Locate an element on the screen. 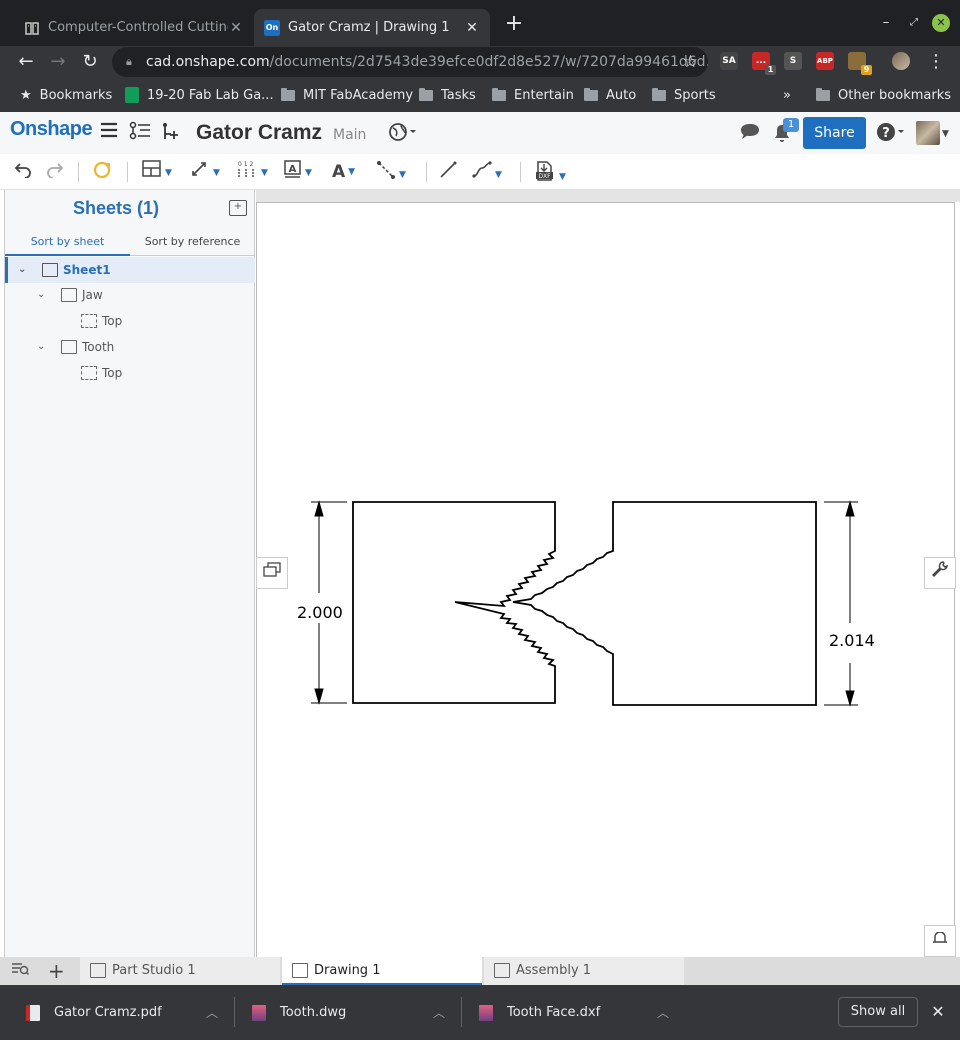  downloads-divider is located at coordinates (461, 1012).